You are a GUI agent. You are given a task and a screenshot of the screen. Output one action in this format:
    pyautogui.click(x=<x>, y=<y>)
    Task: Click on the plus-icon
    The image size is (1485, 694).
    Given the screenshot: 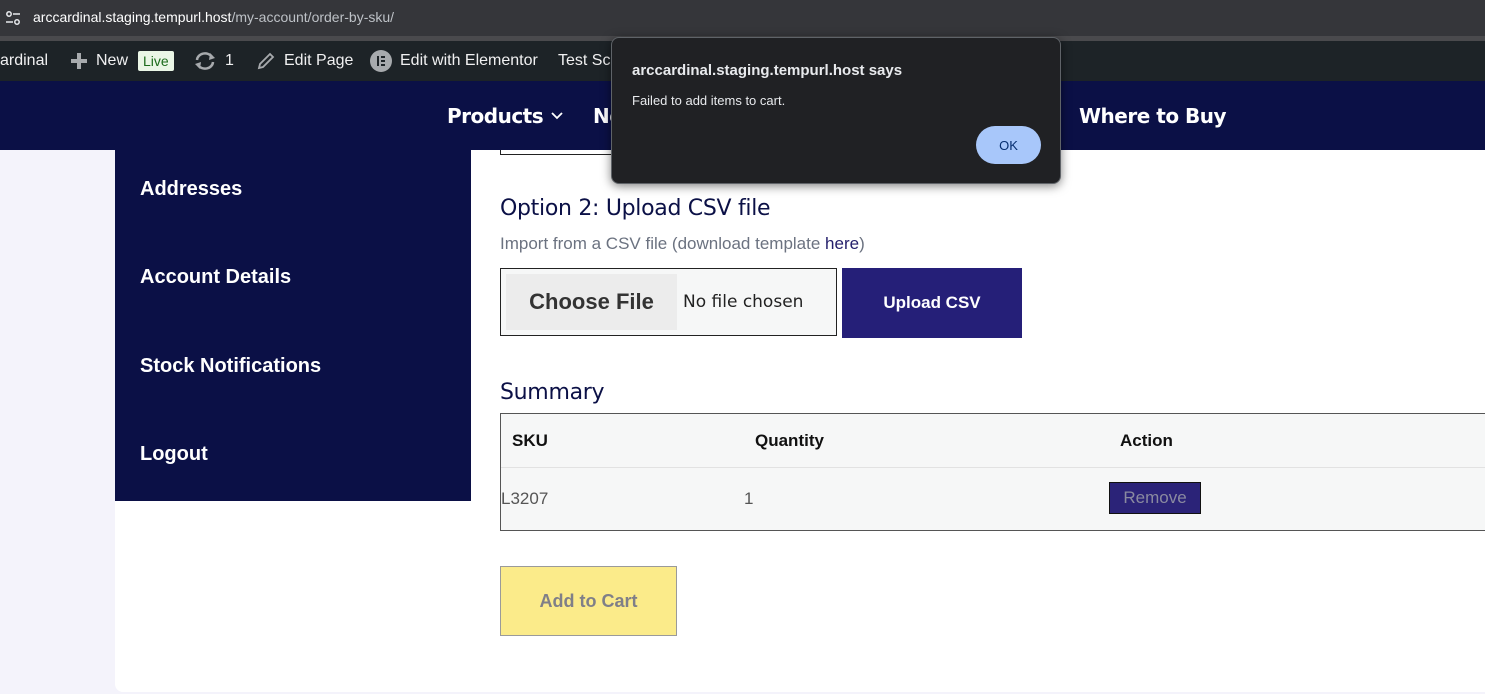 What is the action you would take?
    pyautogui.click(x=79, y=61)
    